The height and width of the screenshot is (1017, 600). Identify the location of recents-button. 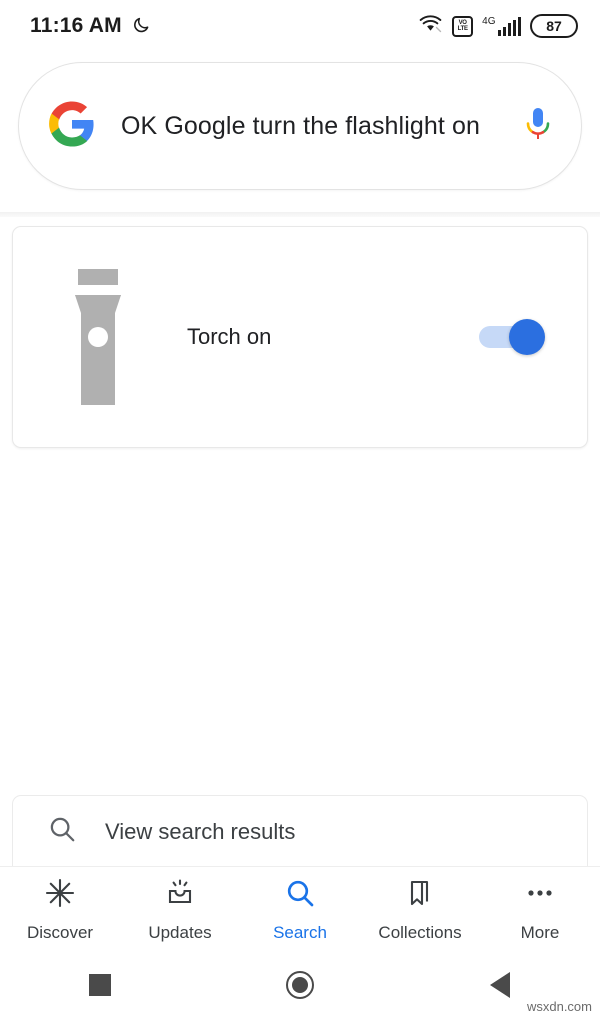
(100, 984).